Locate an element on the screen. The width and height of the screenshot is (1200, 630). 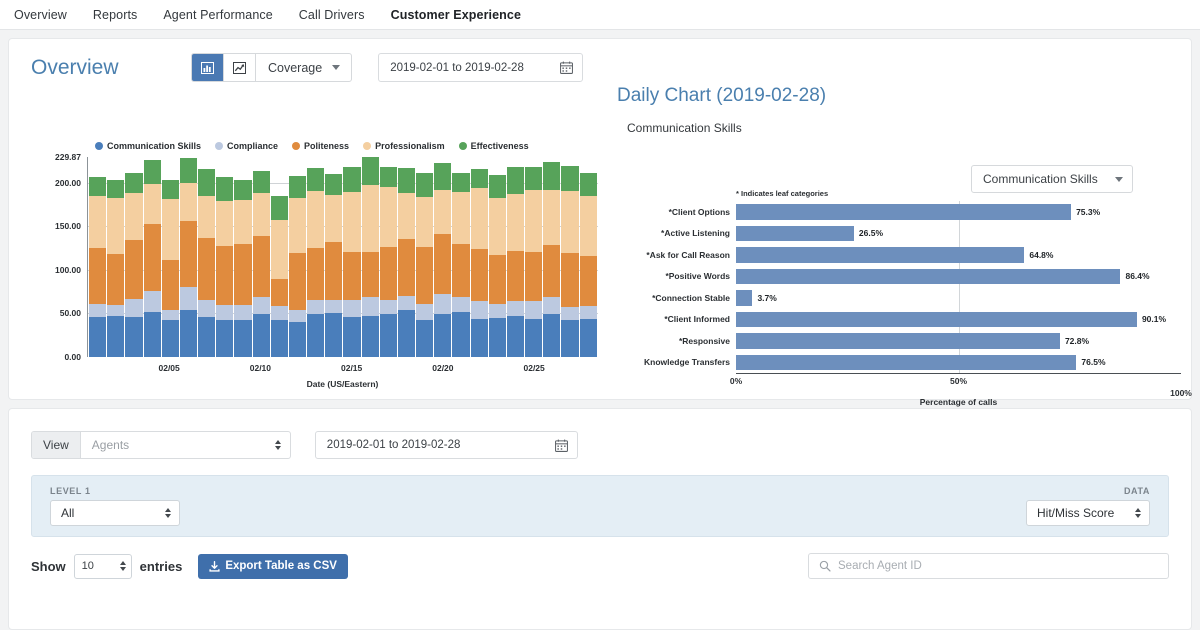
level1-filter-group: LEVEL 1 All is located at coordinates (115, 506).